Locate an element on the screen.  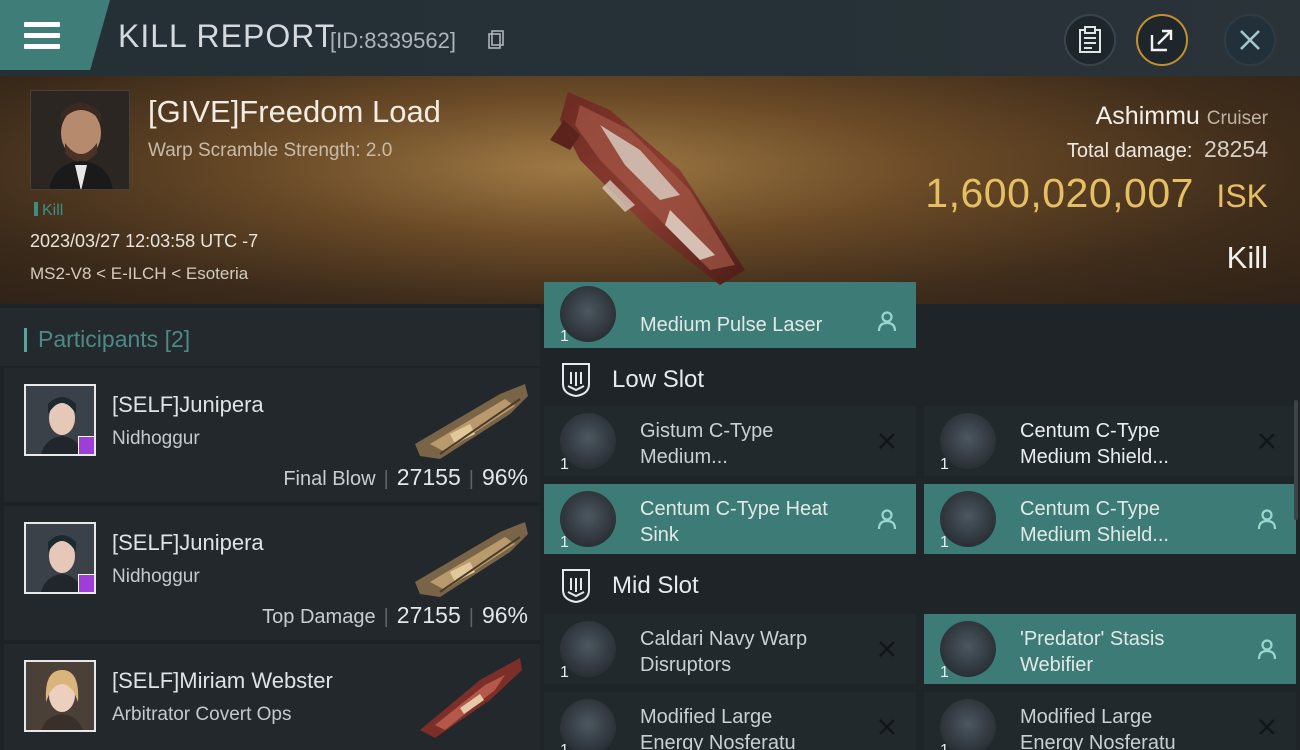
fitting-slot: 1 Centum C-Type Heat Sink is located at coordinates (730, 519).